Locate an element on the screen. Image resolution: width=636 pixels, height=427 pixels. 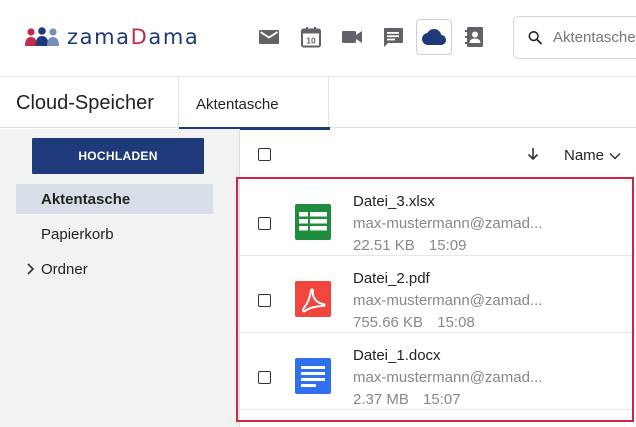
zamadama-logo: zamaDama is located at coordinates (111, 37).